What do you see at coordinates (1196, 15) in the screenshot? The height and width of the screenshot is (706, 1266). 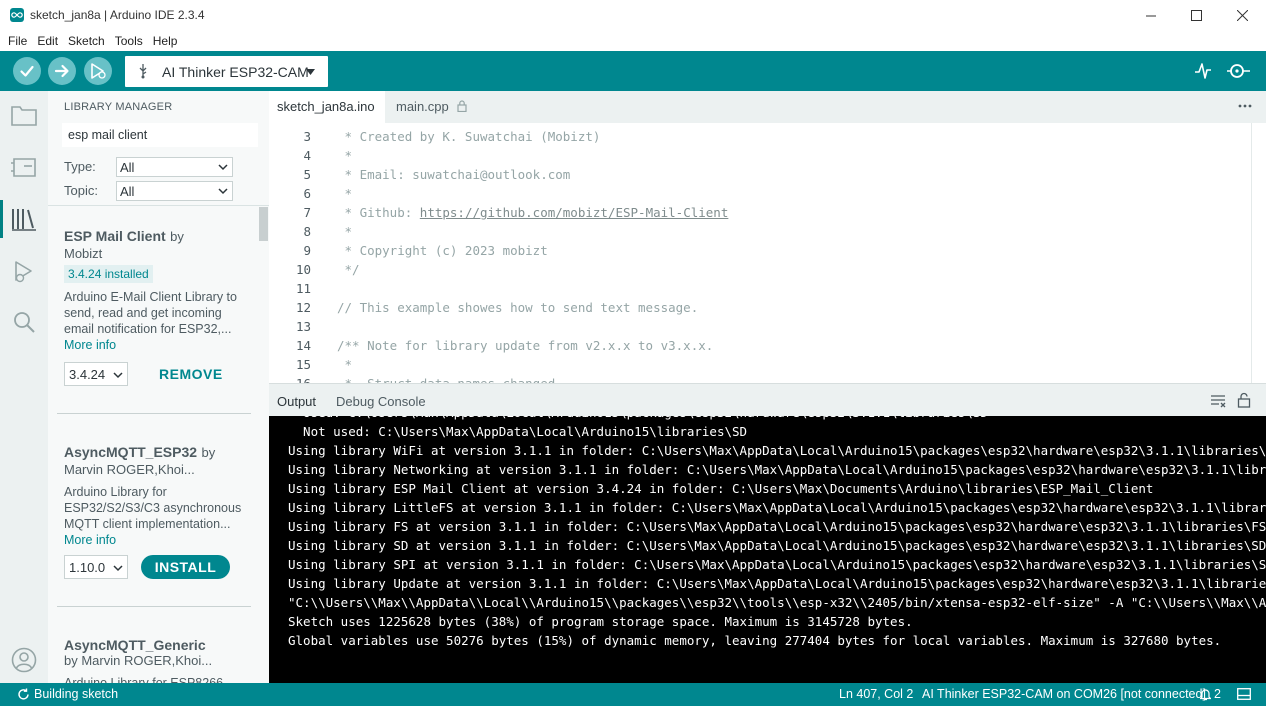 I see `maximize-button` at bounding box center [1196, 15].